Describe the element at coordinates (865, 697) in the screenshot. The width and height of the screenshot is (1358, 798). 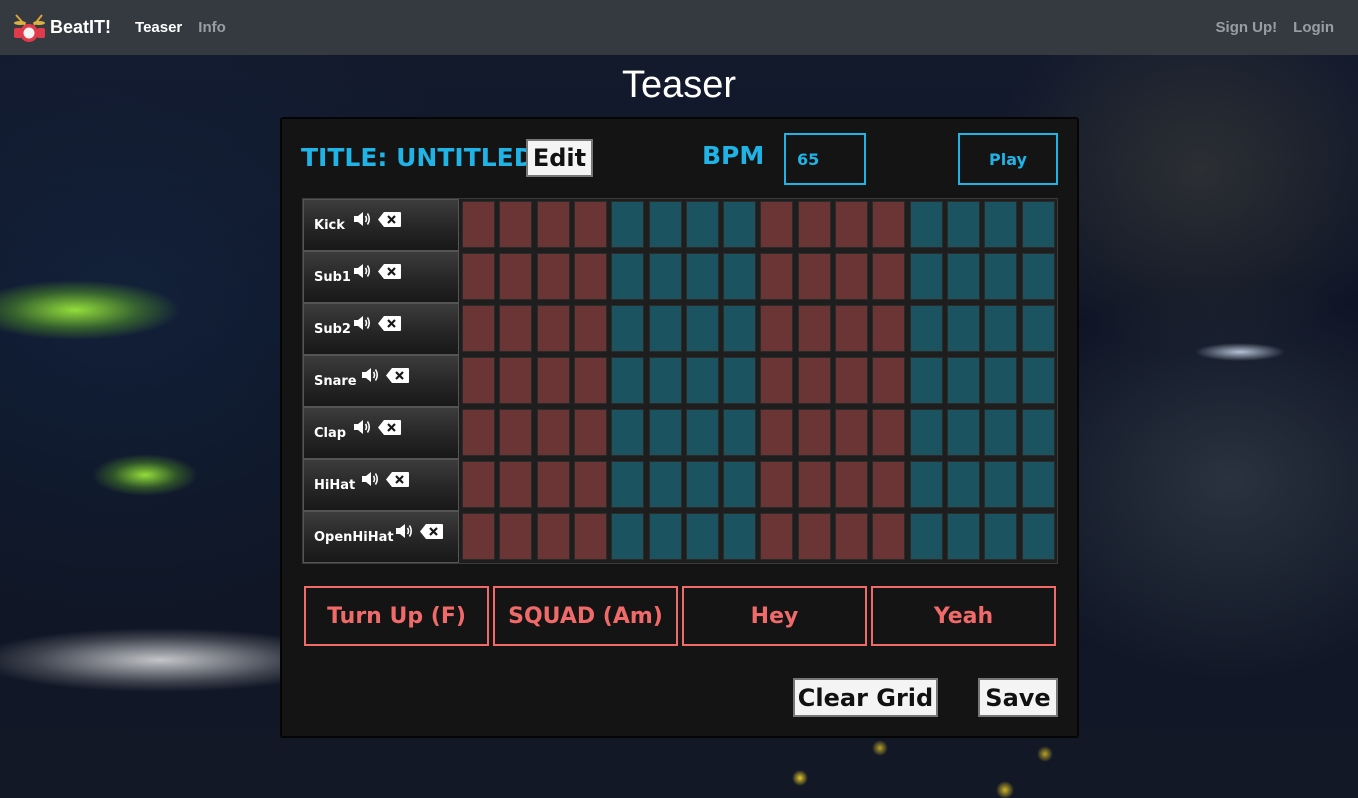
I see `clear-grid-button: Clear Grid` at that location.